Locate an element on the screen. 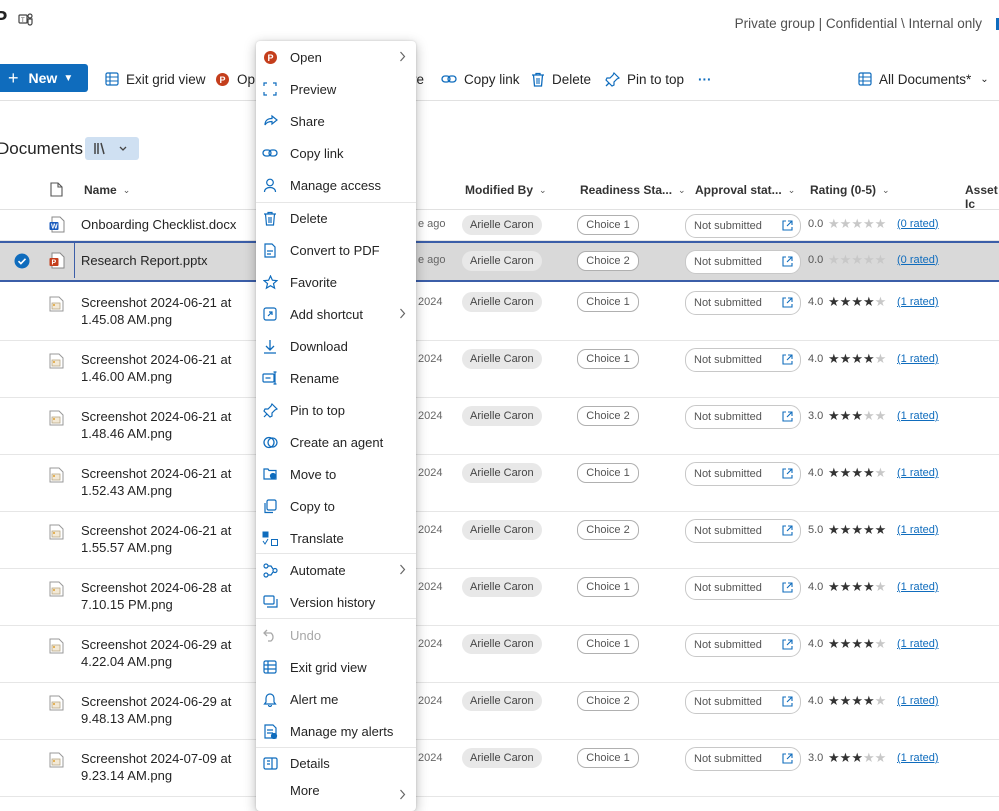 The height and width of the screenshot is (811, 999). library-view-button is located at coordinates (112, 148).